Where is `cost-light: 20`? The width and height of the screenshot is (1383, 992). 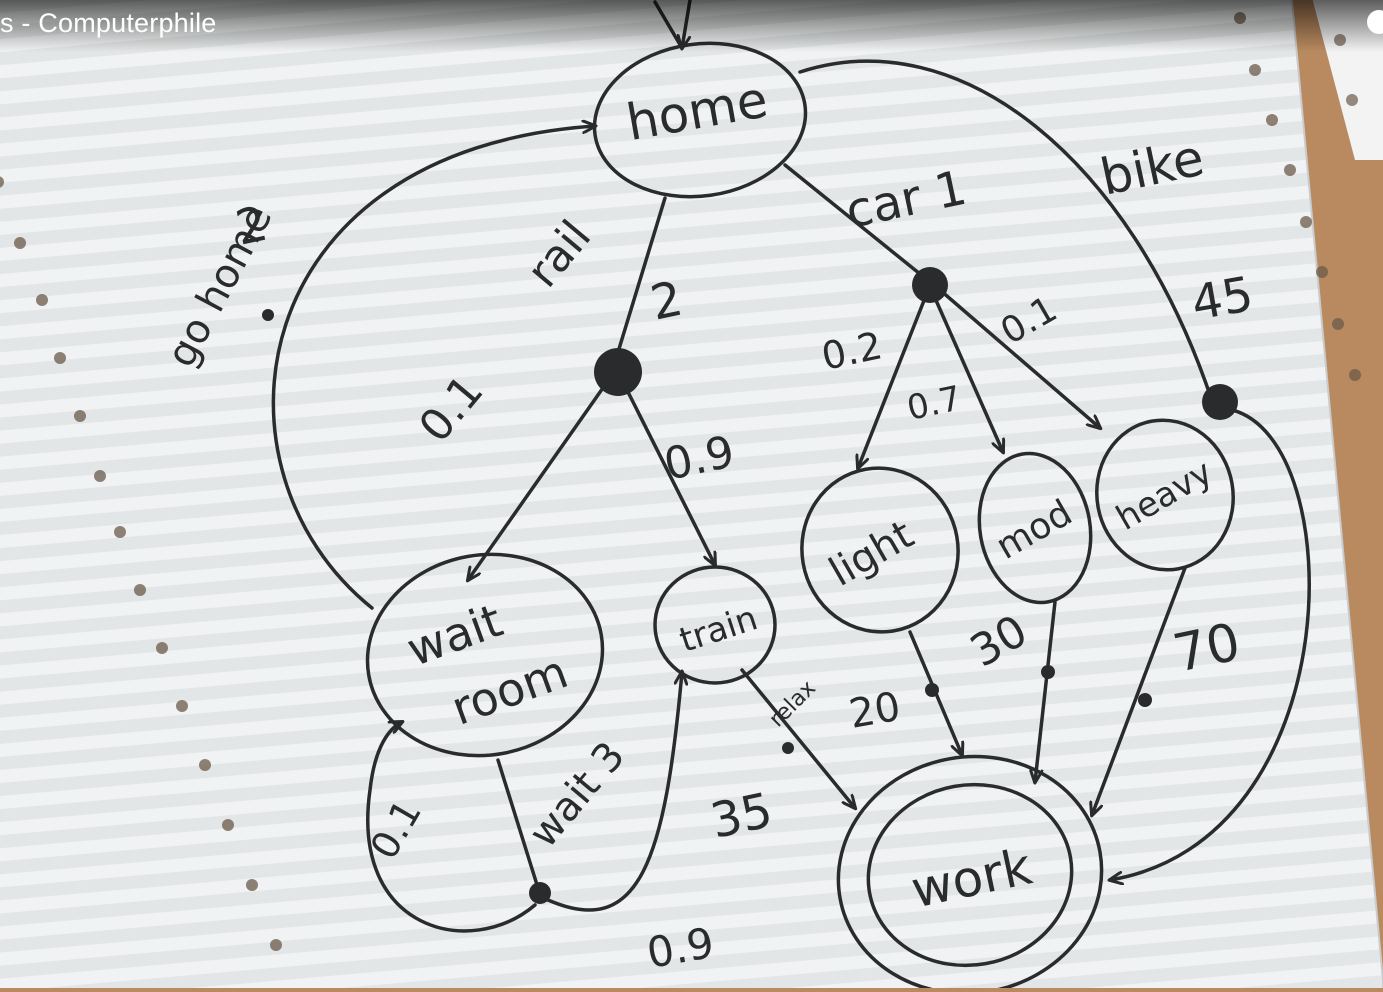
cost-light: 20 is located at coordinates (875, 711).